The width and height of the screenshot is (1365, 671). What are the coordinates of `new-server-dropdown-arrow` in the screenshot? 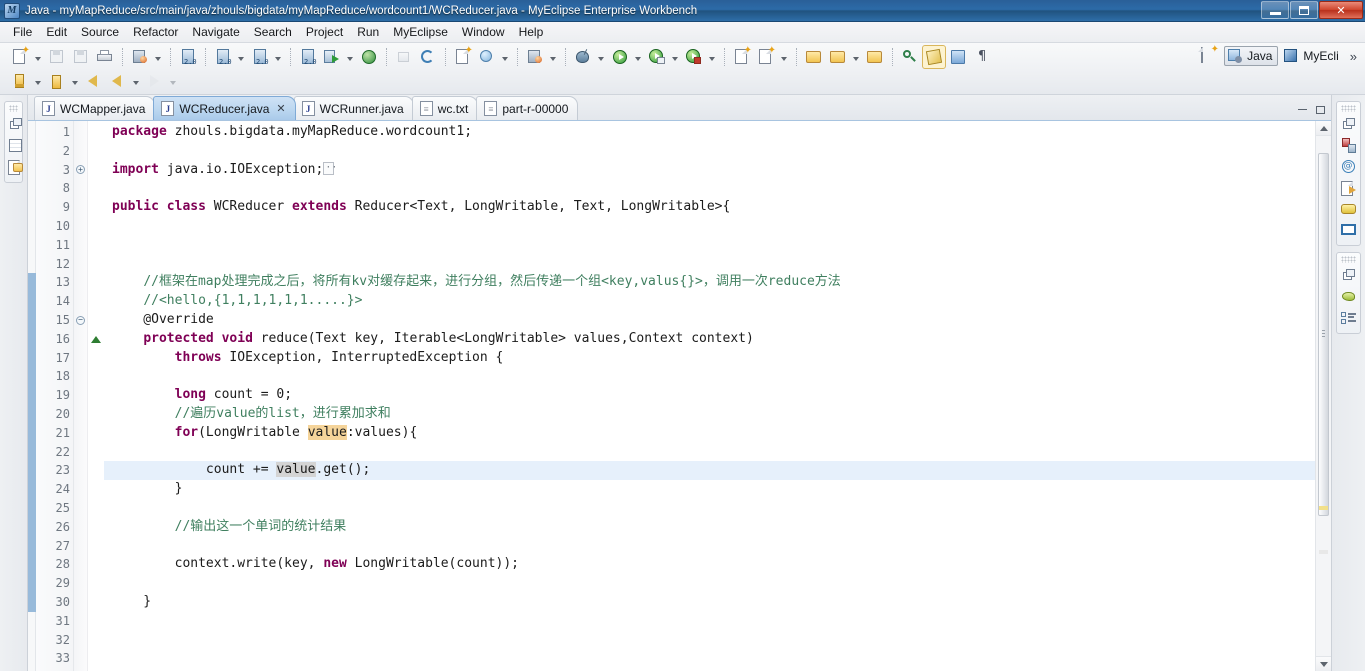 It's located at (240, 57).